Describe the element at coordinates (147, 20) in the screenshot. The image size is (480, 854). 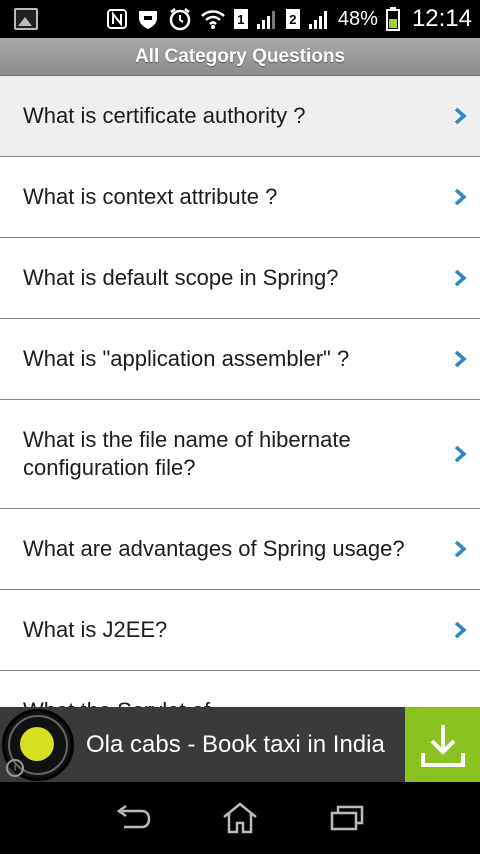
I see `shield-icon` at that location.